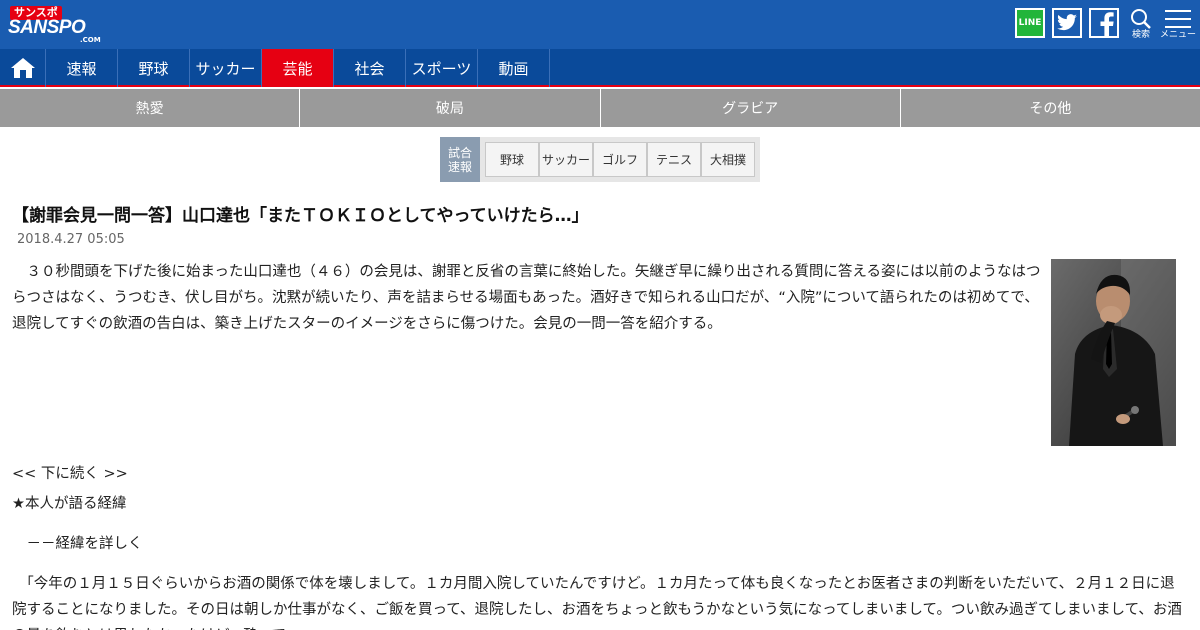 This screenshot has width=1200, height=630. I want to click on article-headline: 【謝罪会見一問一答】山口達也「またＴＯＫＩＯとしてやっていけたら…」, so click(300, 216).